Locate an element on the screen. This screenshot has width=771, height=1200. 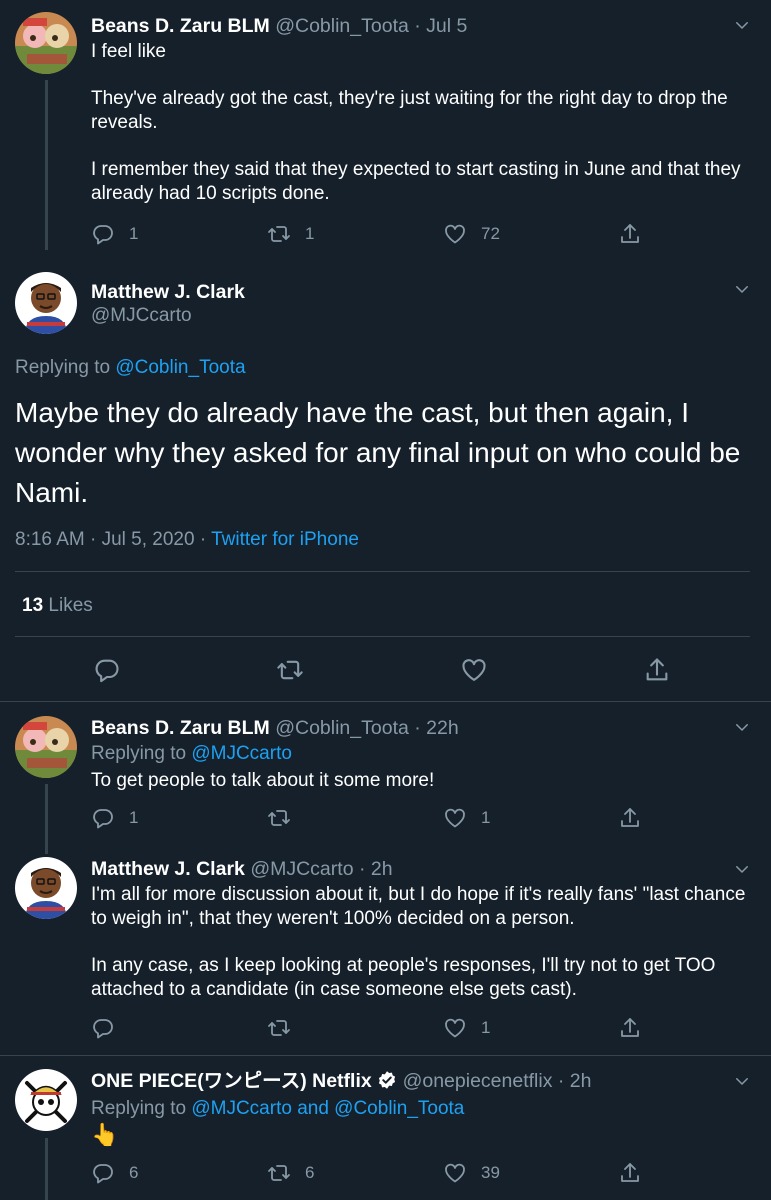
like-count: 72 is located at coordinates (490, 233).